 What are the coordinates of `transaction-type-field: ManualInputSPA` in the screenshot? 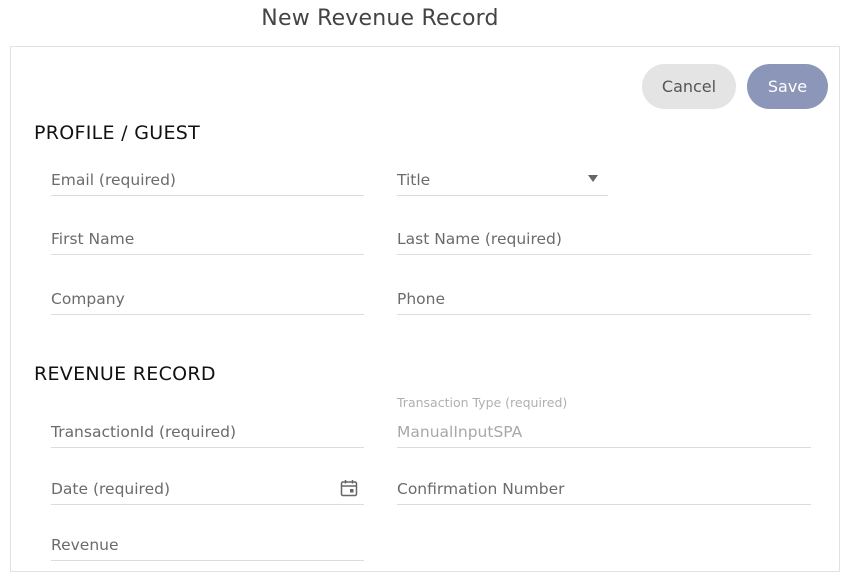 It's located at (604, 432).